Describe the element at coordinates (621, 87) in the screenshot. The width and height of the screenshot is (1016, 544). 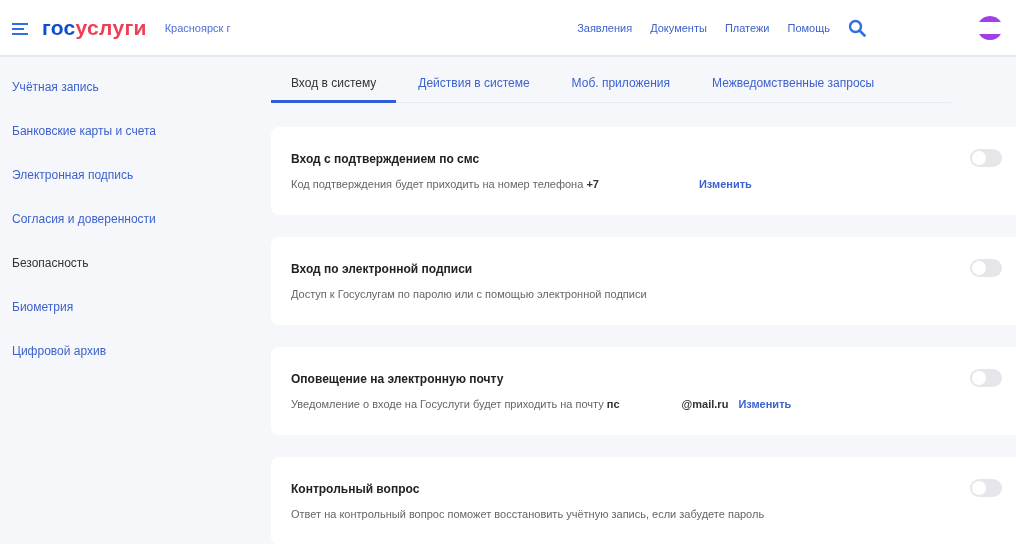
I see `tab: Моб. приложения` at that location.